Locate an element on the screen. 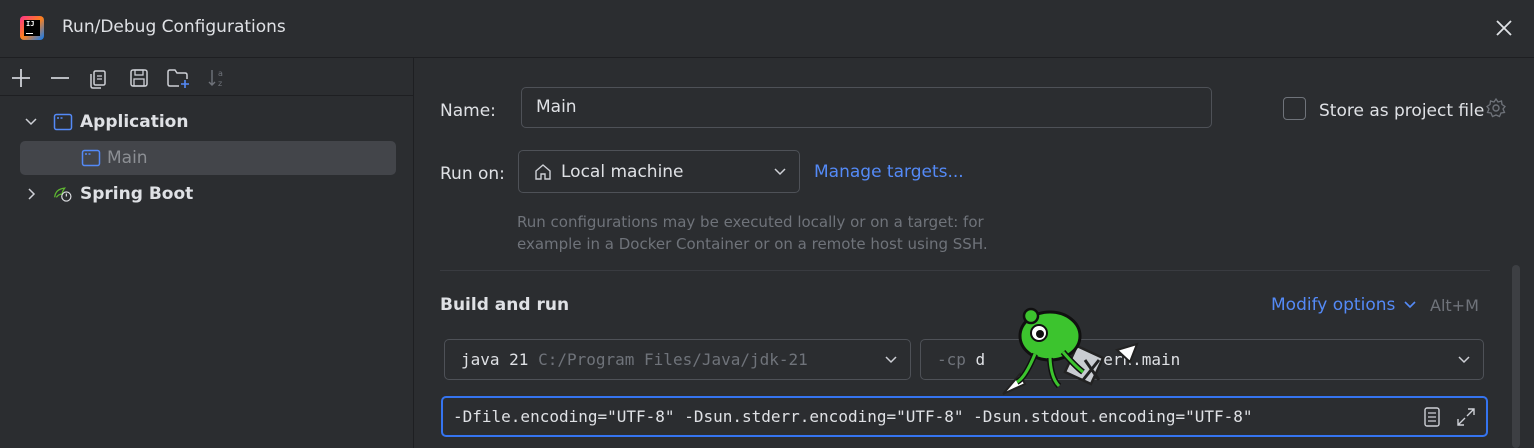 This screenshot has width=1534, height=448. name-field-value: Main is located at coordinates (556, 107).